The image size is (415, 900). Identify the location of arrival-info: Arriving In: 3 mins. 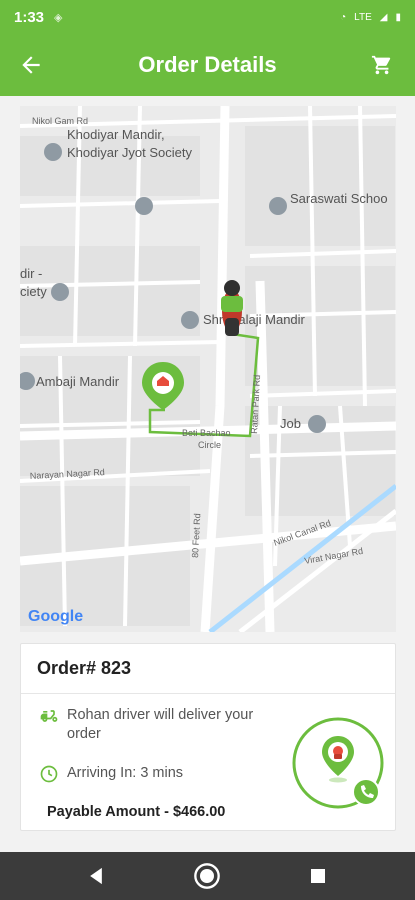
(111, 774).